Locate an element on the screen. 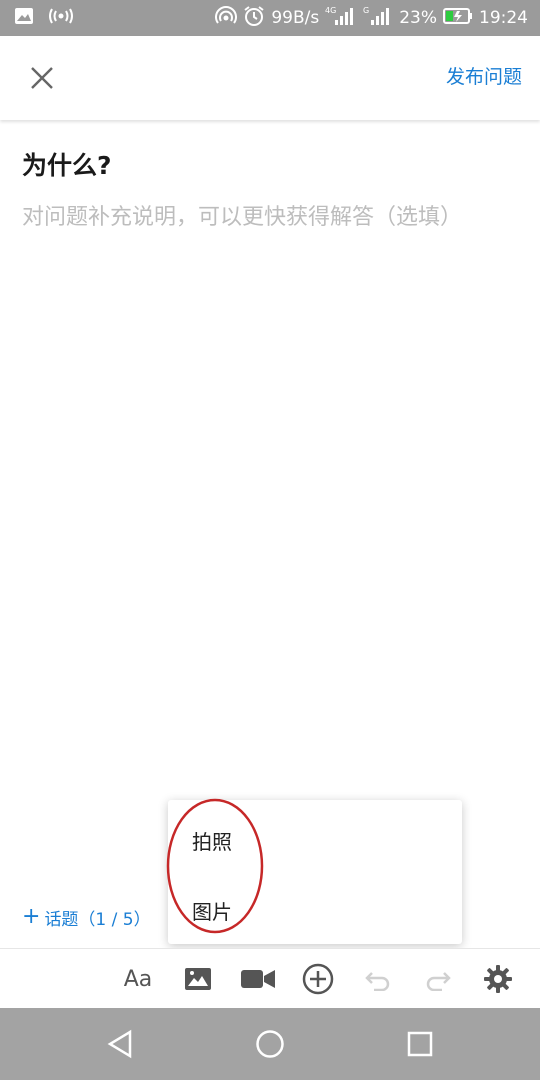 Image resolution: width=540 pixels, height=1080 pixels. add-topic-button: + 话题（1 / 5） is located at coordinates (86, 917).